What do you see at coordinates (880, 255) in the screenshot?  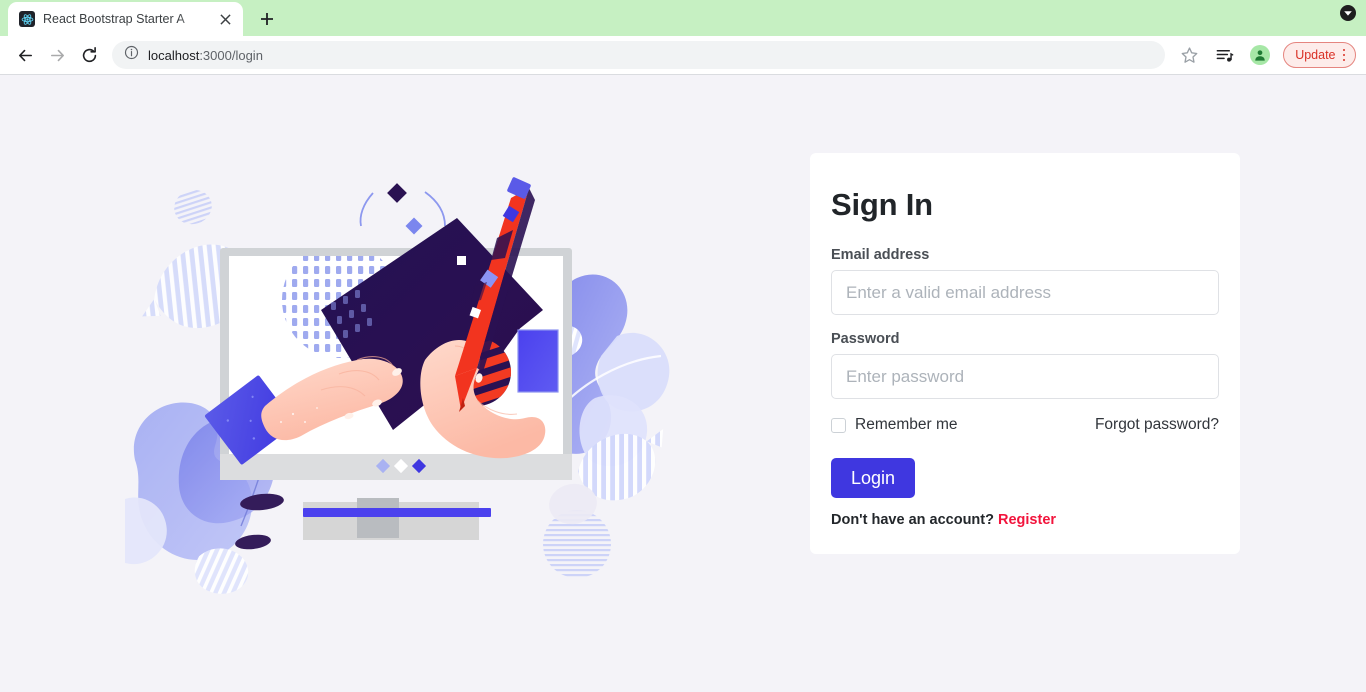 I see `email-label: Email address` at bounding box center [880, 255].